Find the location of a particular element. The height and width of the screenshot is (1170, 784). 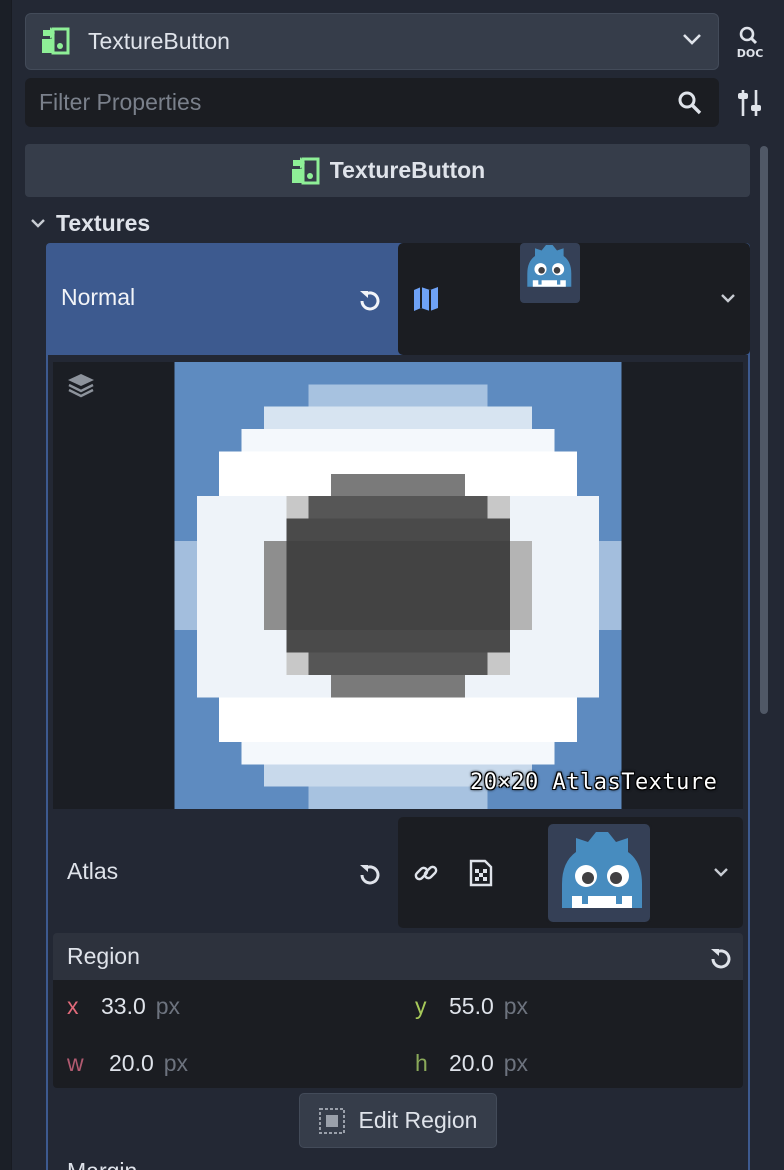

region-edit-icon is located at coordinates (331, 1120).